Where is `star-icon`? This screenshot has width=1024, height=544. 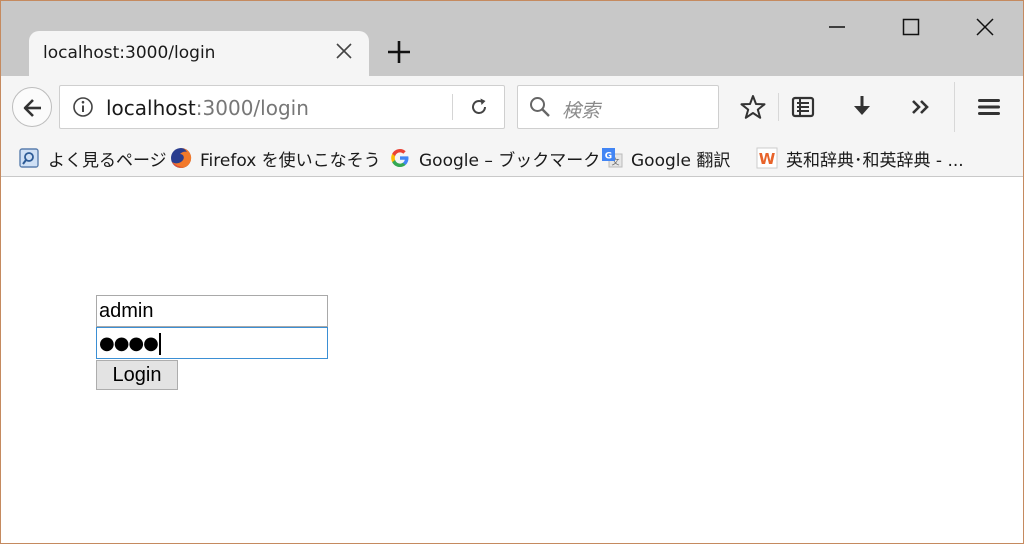 star-icon is located at coordinates (753, 107).